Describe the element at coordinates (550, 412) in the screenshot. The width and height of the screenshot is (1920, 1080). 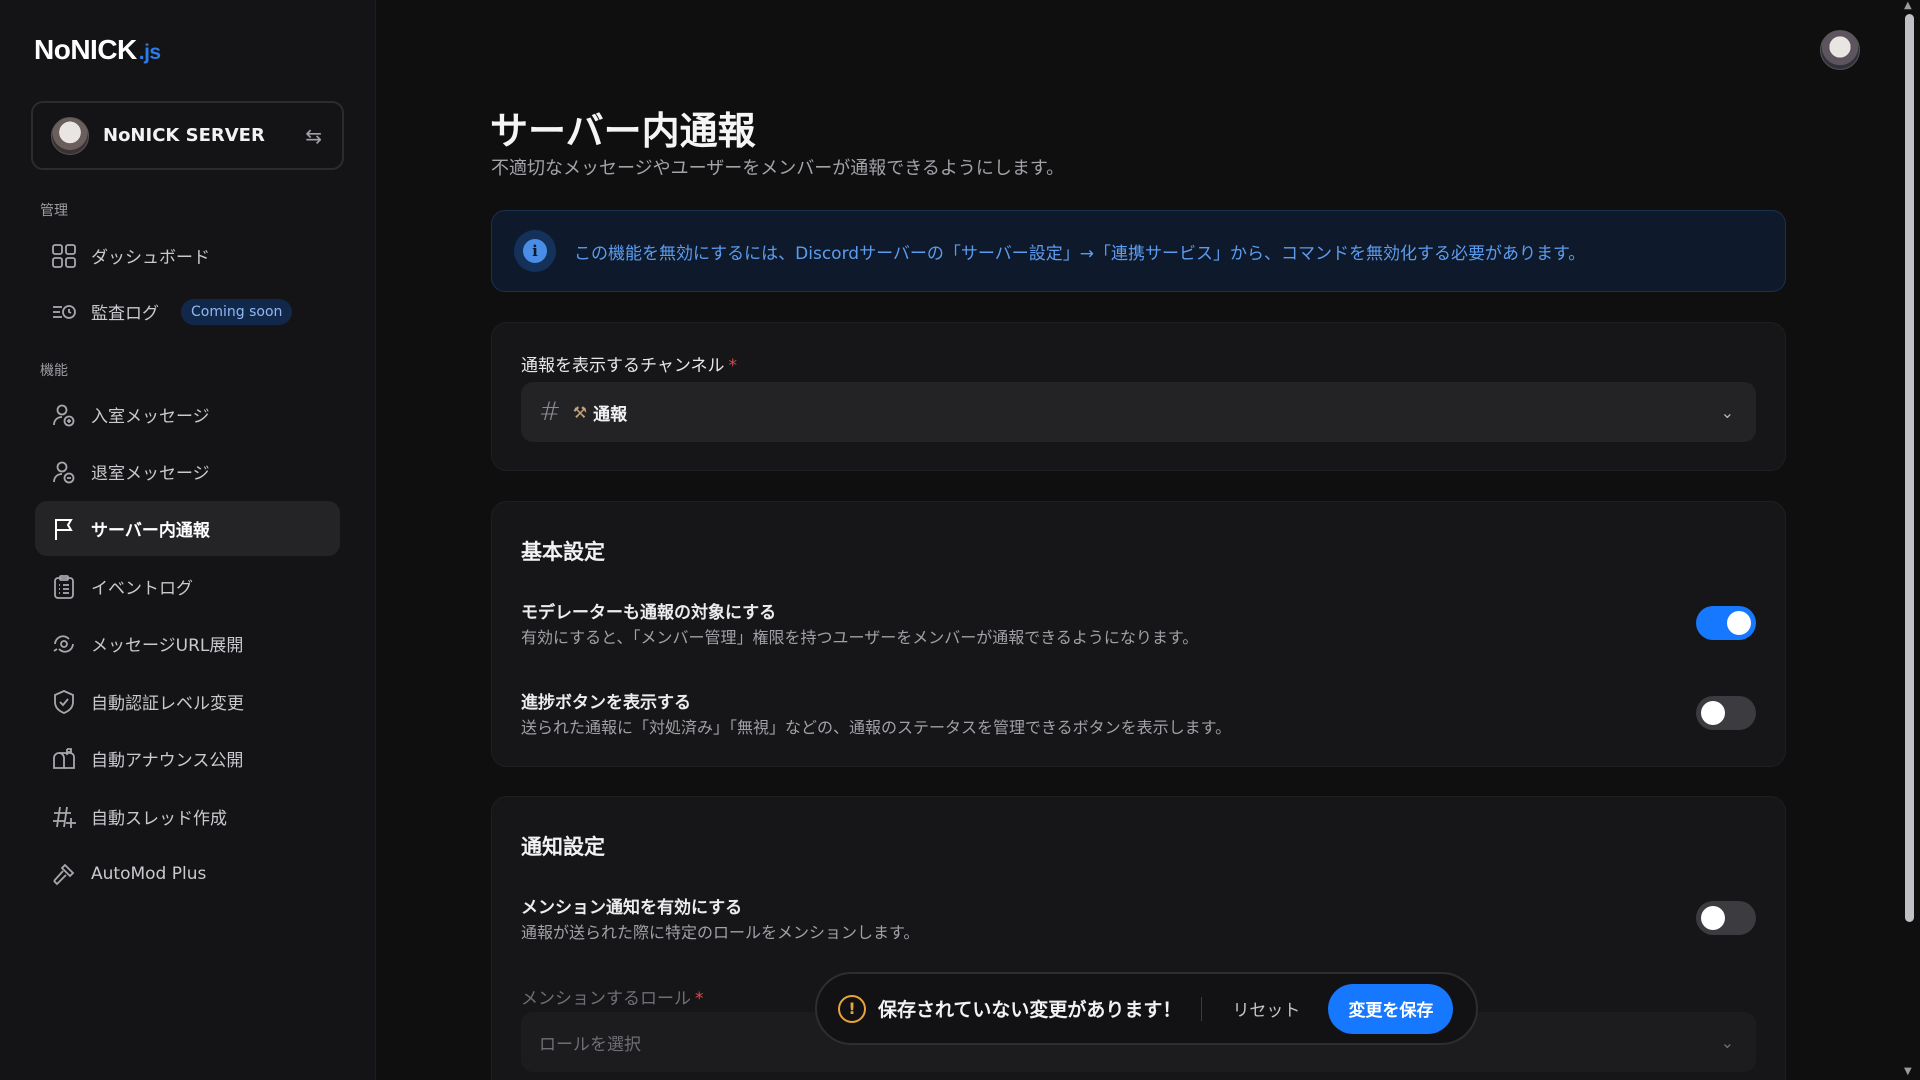
I see `hash-icon: #` at that location.